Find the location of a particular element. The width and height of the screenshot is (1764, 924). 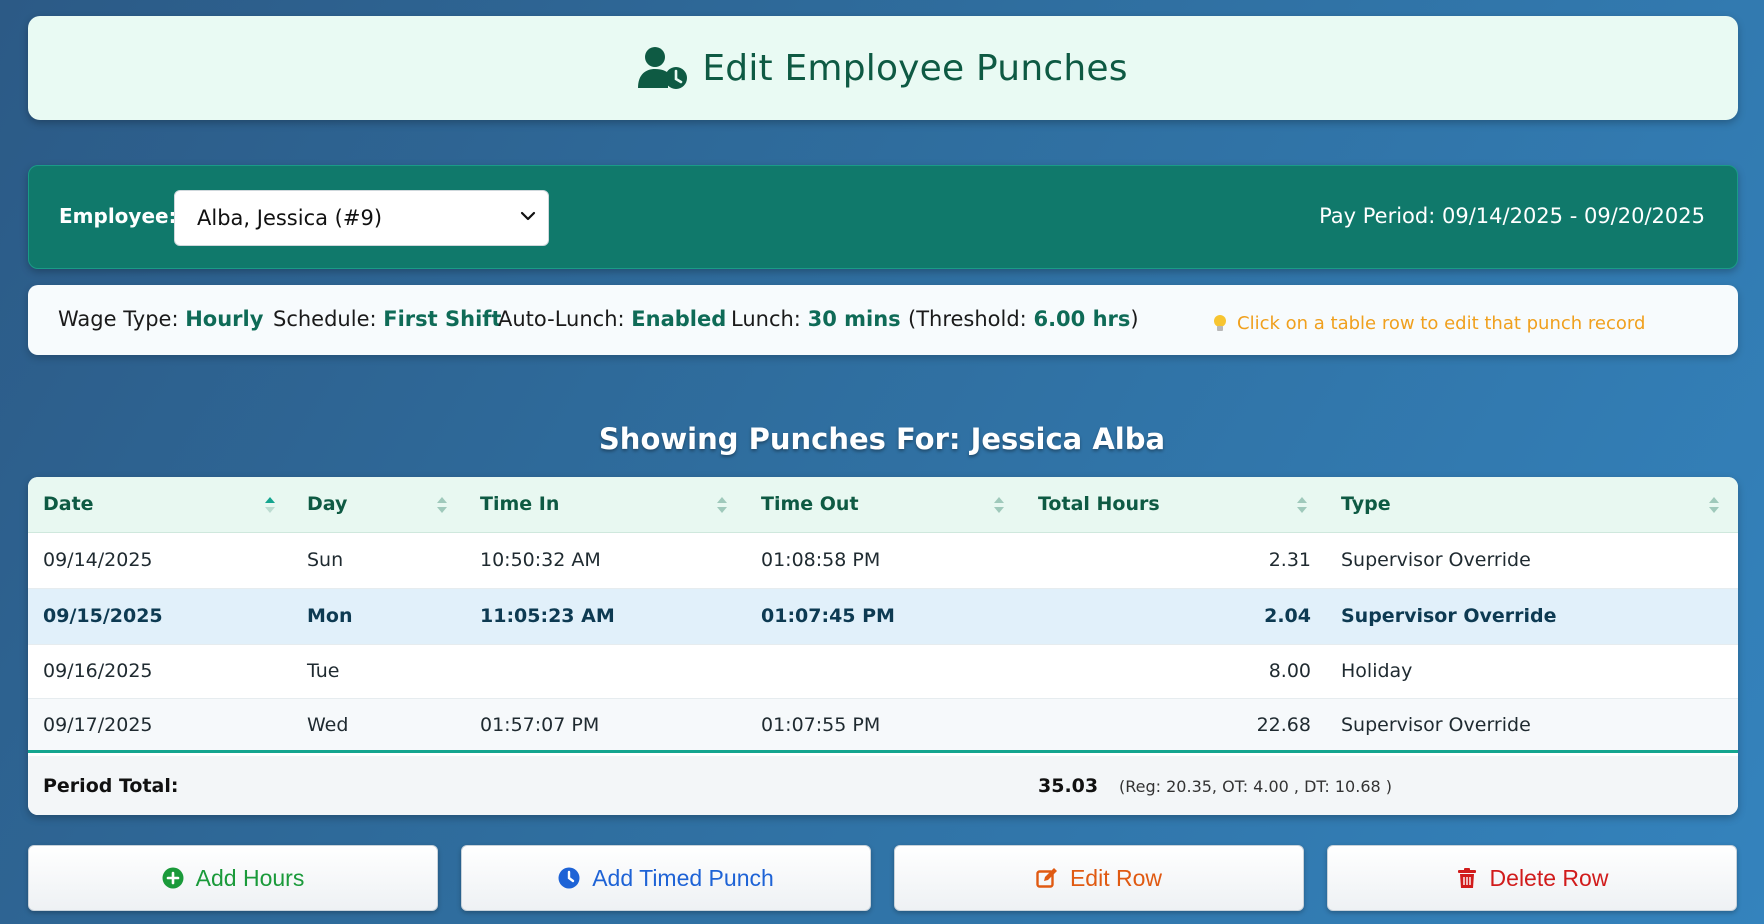

pay-period: Pay Period: 09/14/2025 - 09/20/2025 is located at coordinates (1512, 216).